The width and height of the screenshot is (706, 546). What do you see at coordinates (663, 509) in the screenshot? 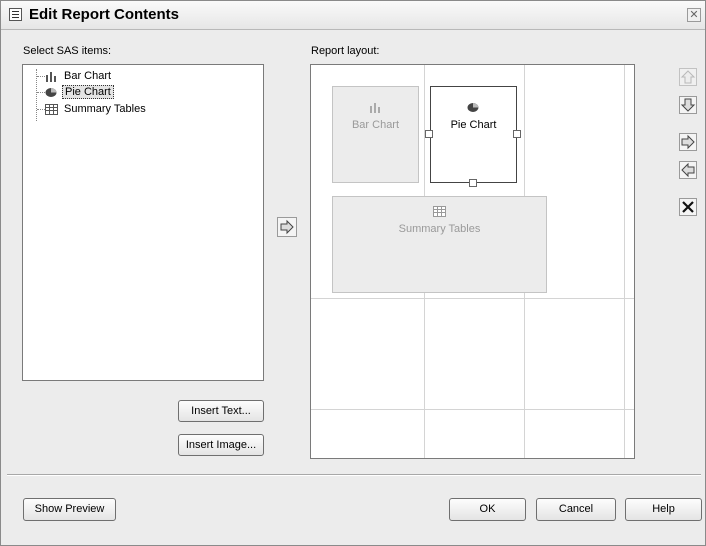
I see `help-button: Help` at bounding box center [663, 509].